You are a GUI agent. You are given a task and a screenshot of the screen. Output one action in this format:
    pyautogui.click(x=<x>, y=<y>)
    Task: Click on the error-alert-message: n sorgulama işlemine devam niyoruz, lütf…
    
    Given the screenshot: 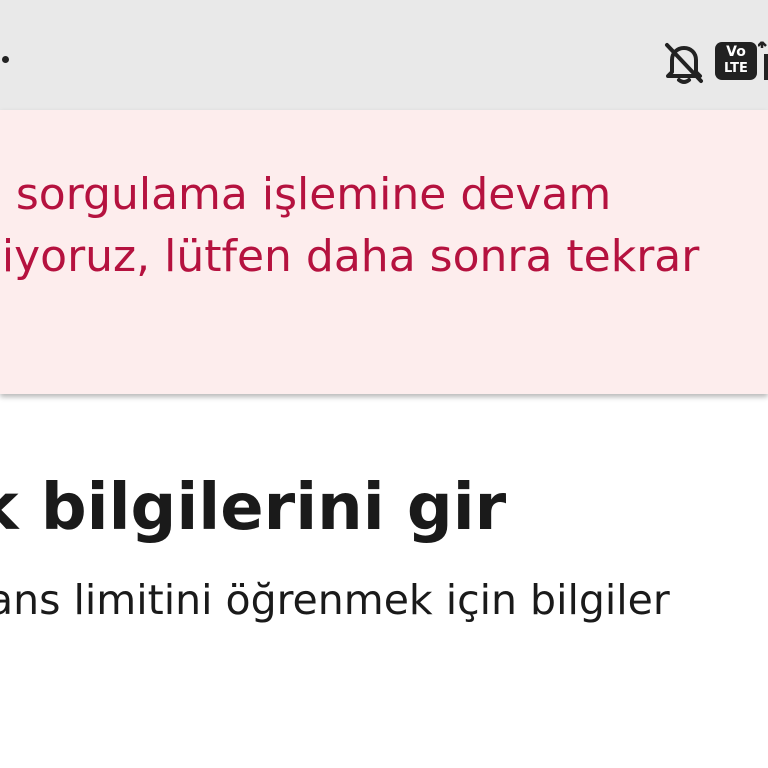 What is the action you would take?
    pyautogui.click(x=350, y=225)
    